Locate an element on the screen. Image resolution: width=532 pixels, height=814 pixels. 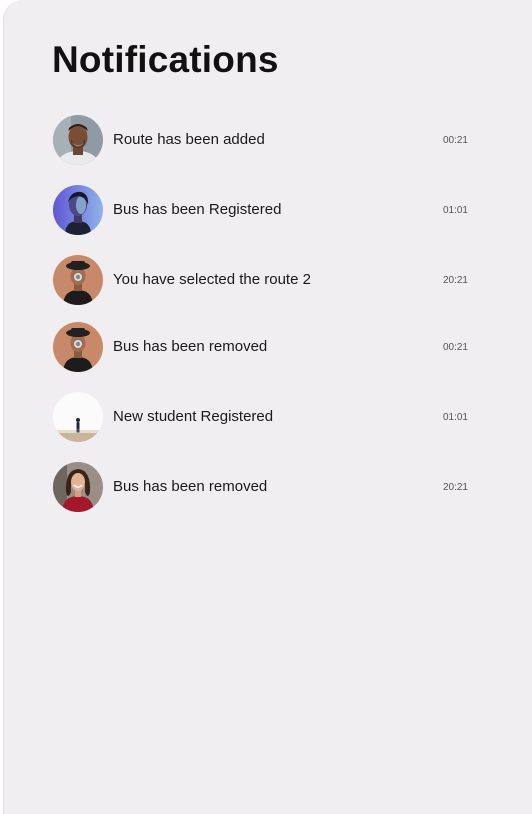
woman-neon-portrait-icon is located at coordinates (78, 210).